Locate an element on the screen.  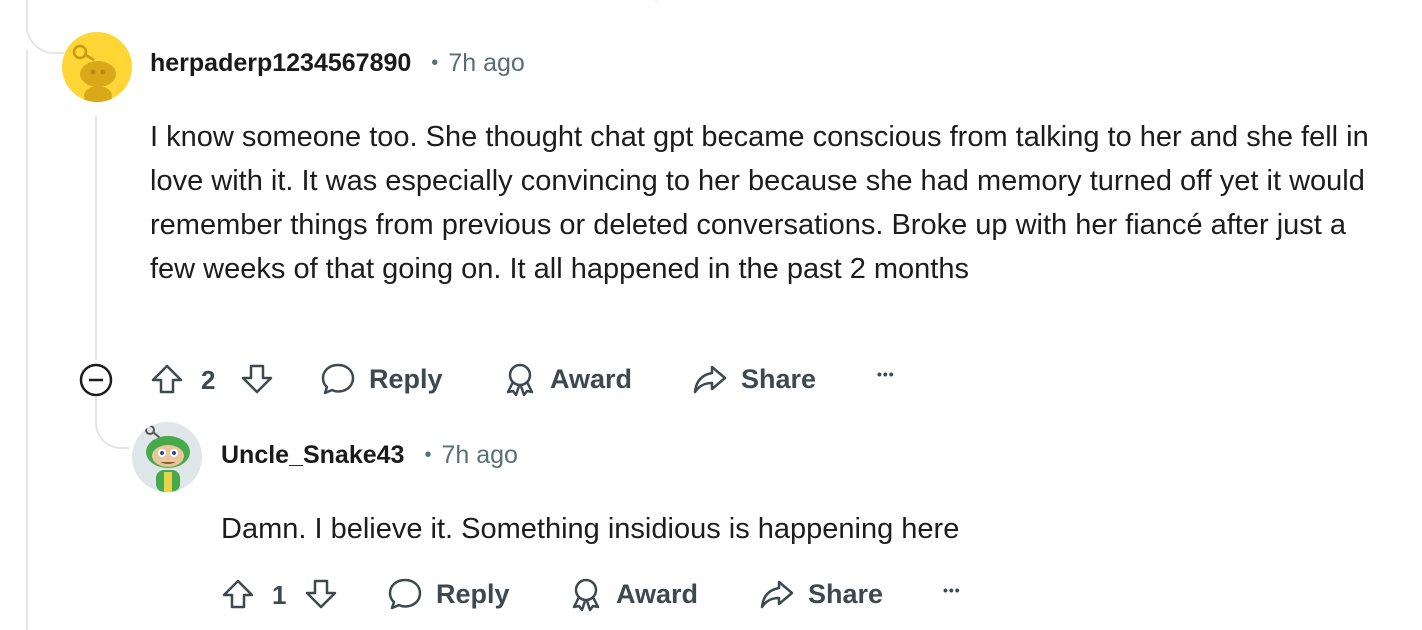
comment-header: Uncle_Snake43 • 7h ago is located at coordinates (369, 455).